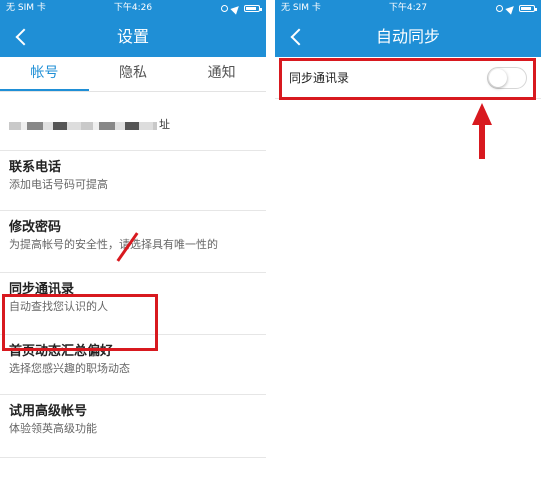  I want to click on list-item-change-password: 修改密码 为提高帐号的安全性，请选择具有唯一性的, so click(133, 242).